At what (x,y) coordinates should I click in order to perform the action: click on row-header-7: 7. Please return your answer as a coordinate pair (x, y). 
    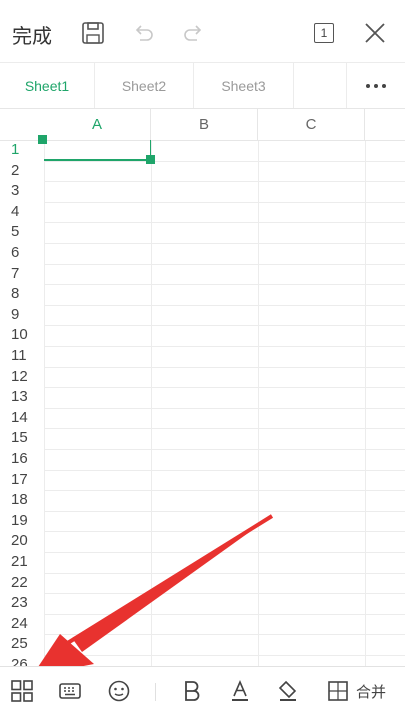
    Looking at the image, I should click on (22, 274).